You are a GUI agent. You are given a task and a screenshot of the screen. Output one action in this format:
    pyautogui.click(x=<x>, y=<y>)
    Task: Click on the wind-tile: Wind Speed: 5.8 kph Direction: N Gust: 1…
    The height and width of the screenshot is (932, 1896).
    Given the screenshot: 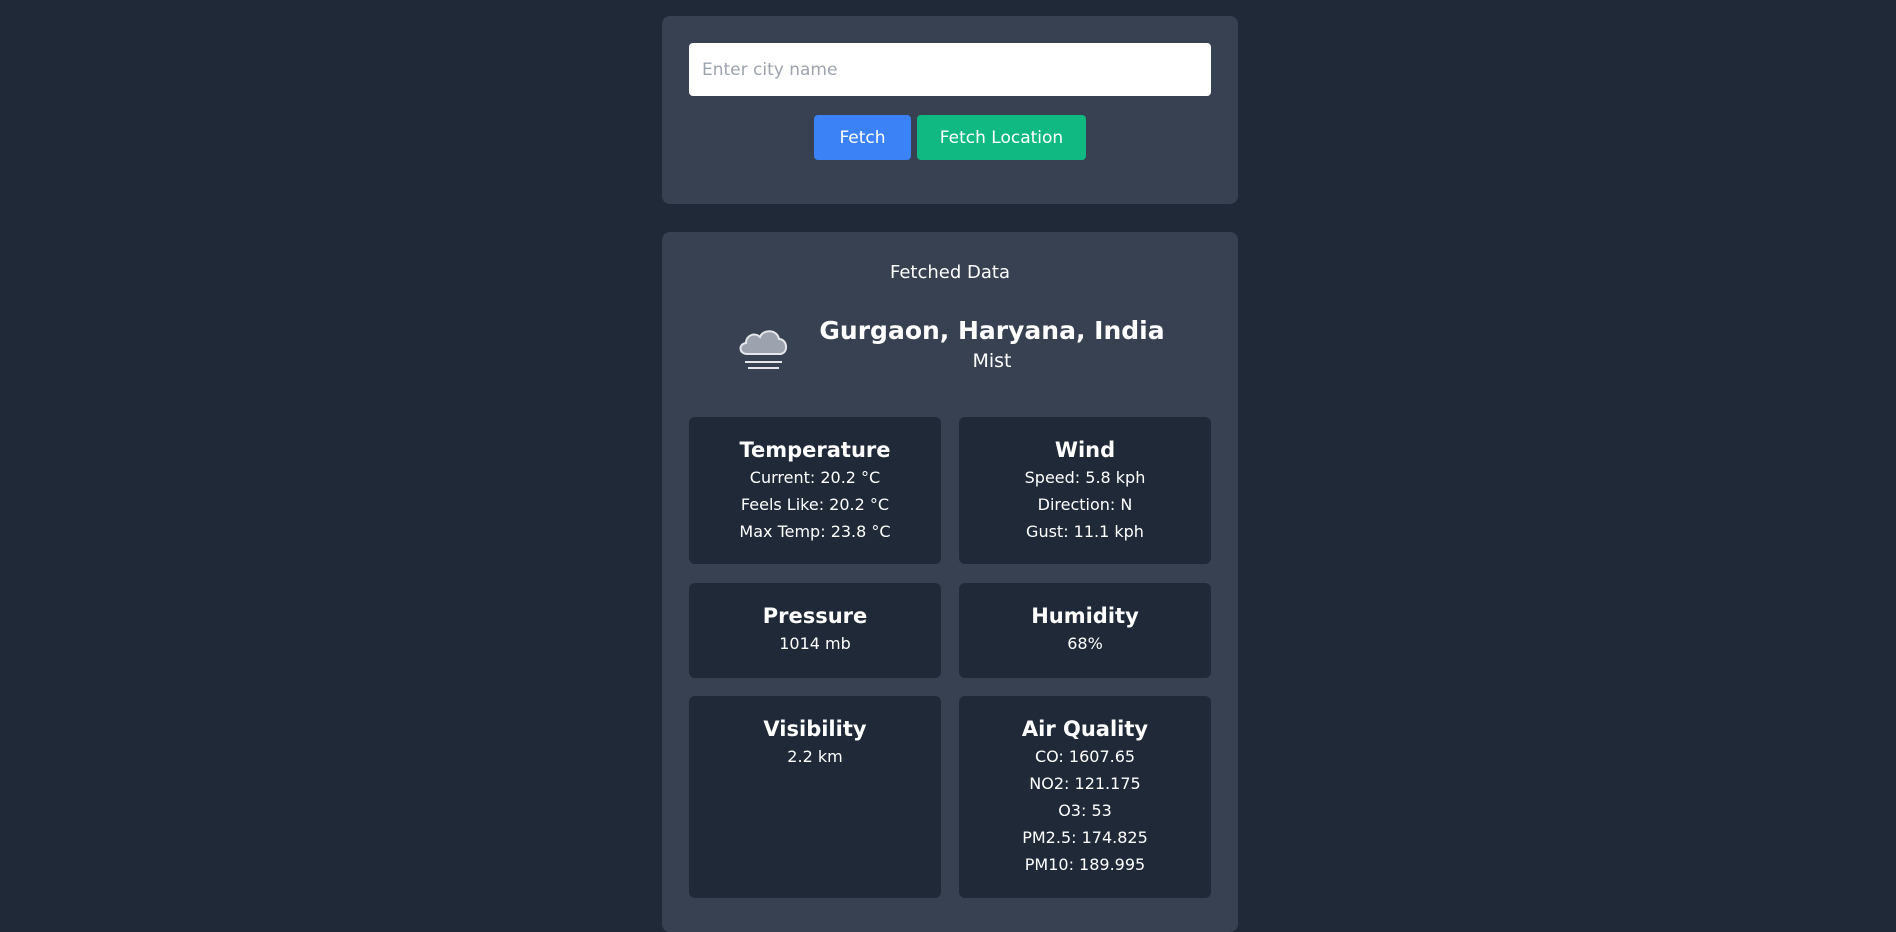 What is the action you would take?
    pyautogui.click(x=1085, y=490)
    